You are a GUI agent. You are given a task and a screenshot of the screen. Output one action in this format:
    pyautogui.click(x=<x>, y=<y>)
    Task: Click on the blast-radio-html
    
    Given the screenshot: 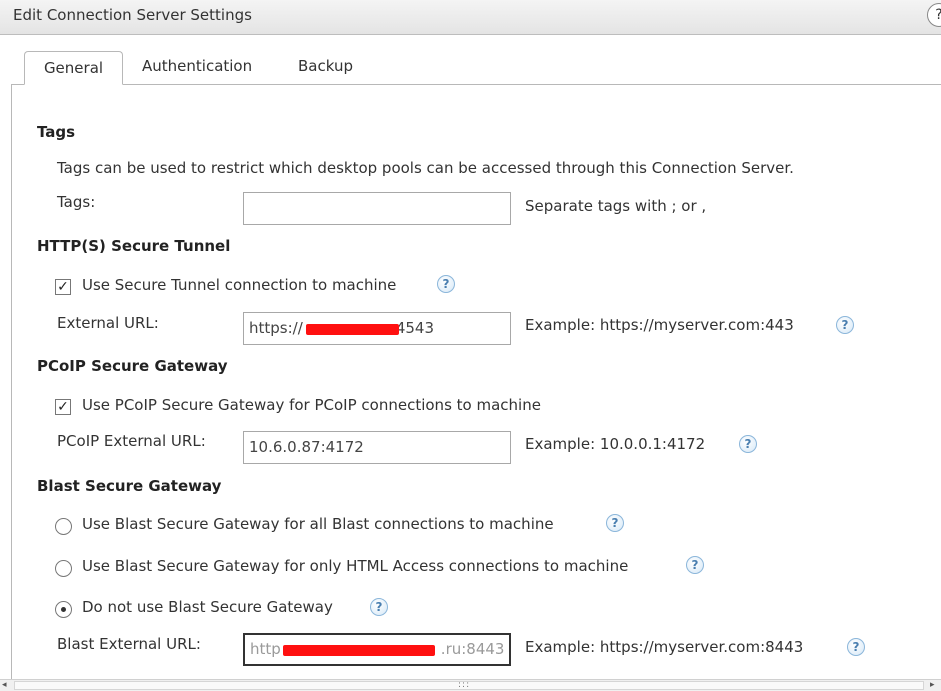 What is the action you would take?
    pyautogui.click(x=63, y=568)
    